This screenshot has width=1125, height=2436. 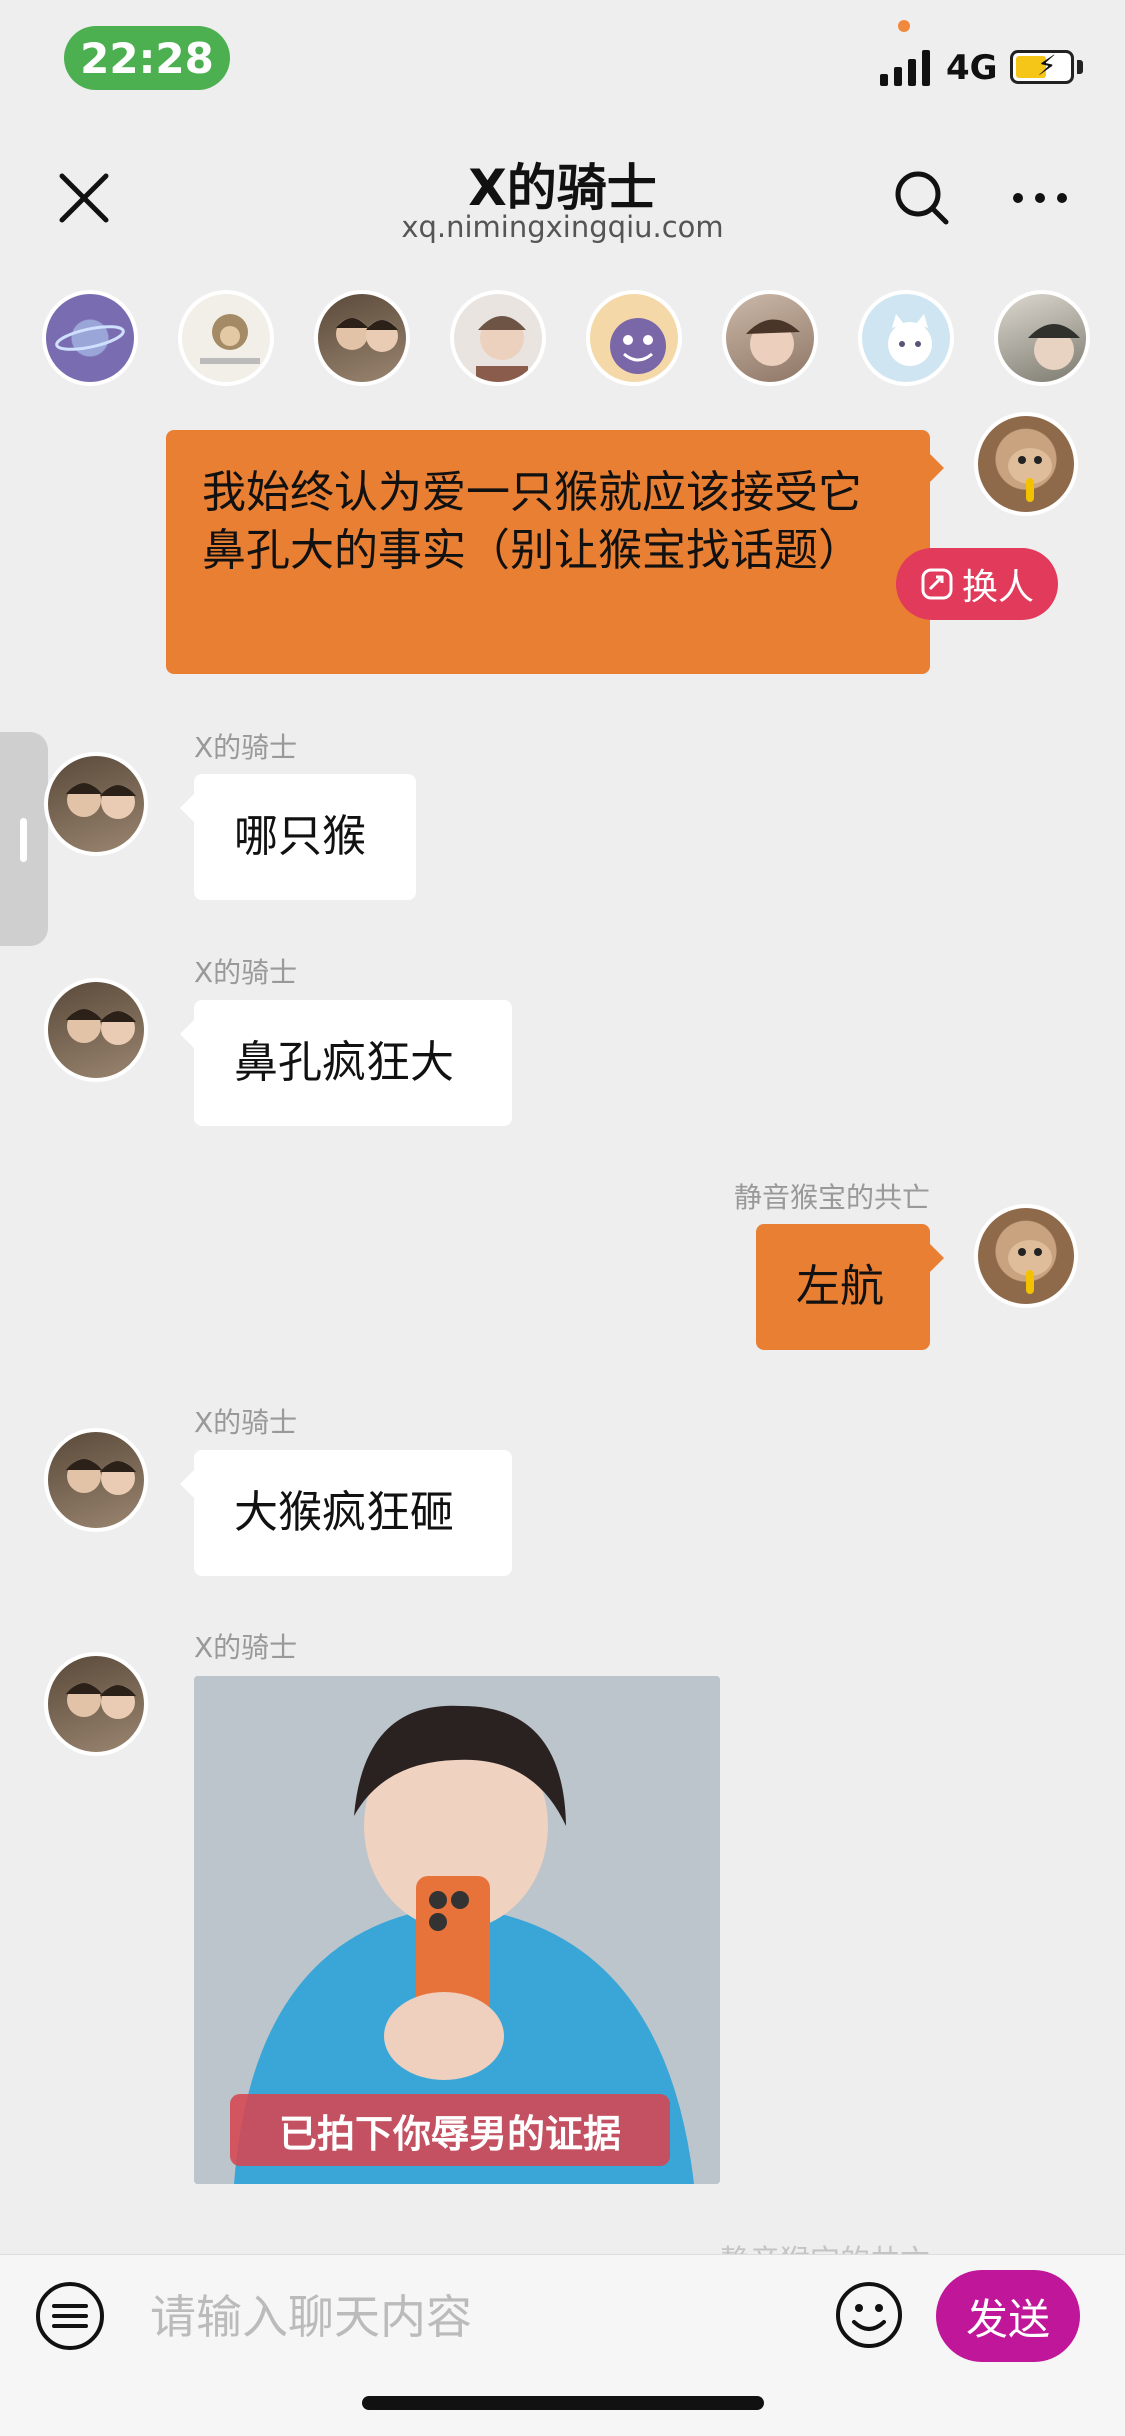 I want to click on battery-icon: ⚡, so click(x=1042, y=66).